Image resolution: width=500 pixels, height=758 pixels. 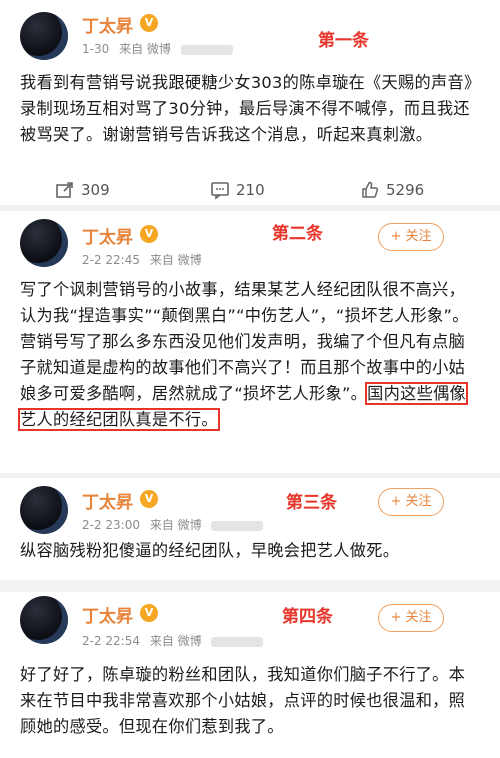 What do you see at coordinates (297, 234) in the screenshot?
I see `annotation-label: 第二条` at bounding box center [297, 234].